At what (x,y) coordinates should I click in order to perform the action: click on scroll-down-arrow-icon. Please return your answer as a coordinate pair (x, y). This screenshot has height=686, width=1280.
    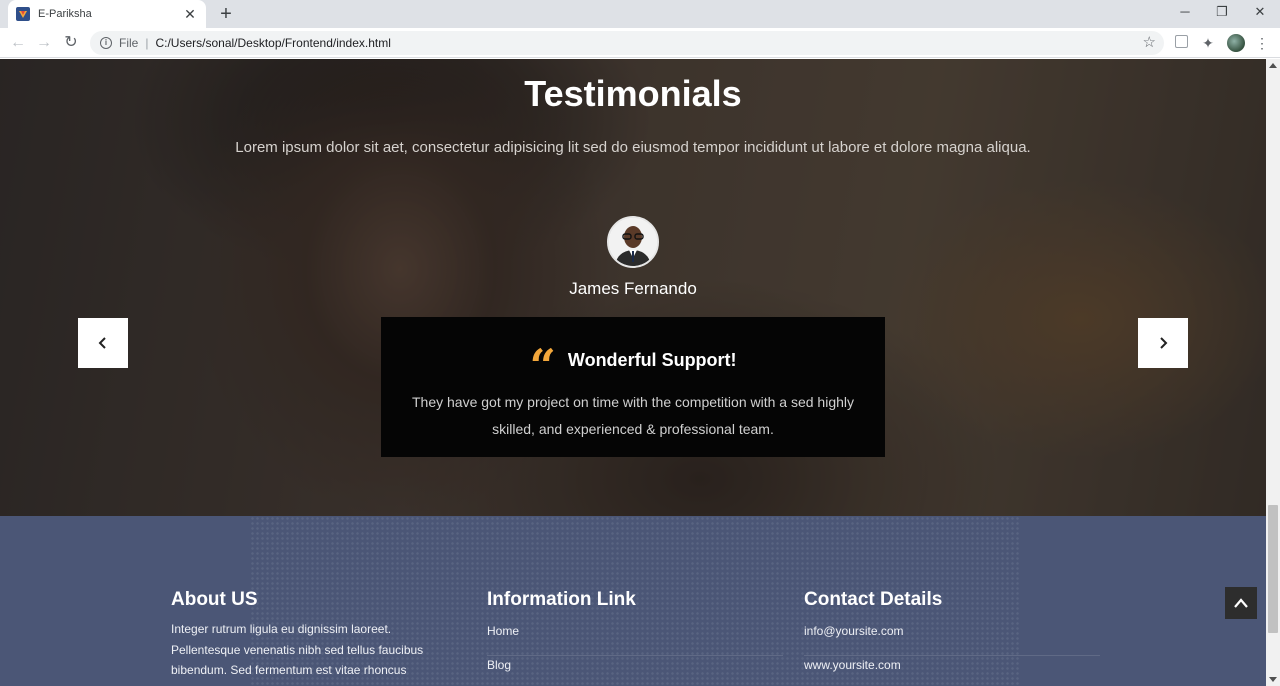
    Looking at the image, I should click on (1273, 679).